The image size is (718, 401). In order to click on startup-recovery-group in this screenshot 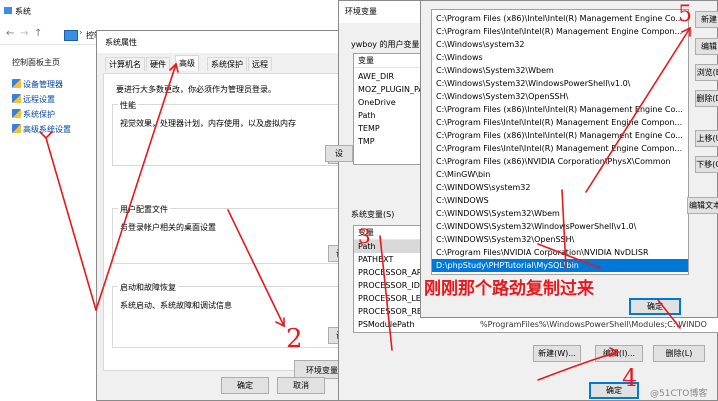, I will do `click(232, 317)`.